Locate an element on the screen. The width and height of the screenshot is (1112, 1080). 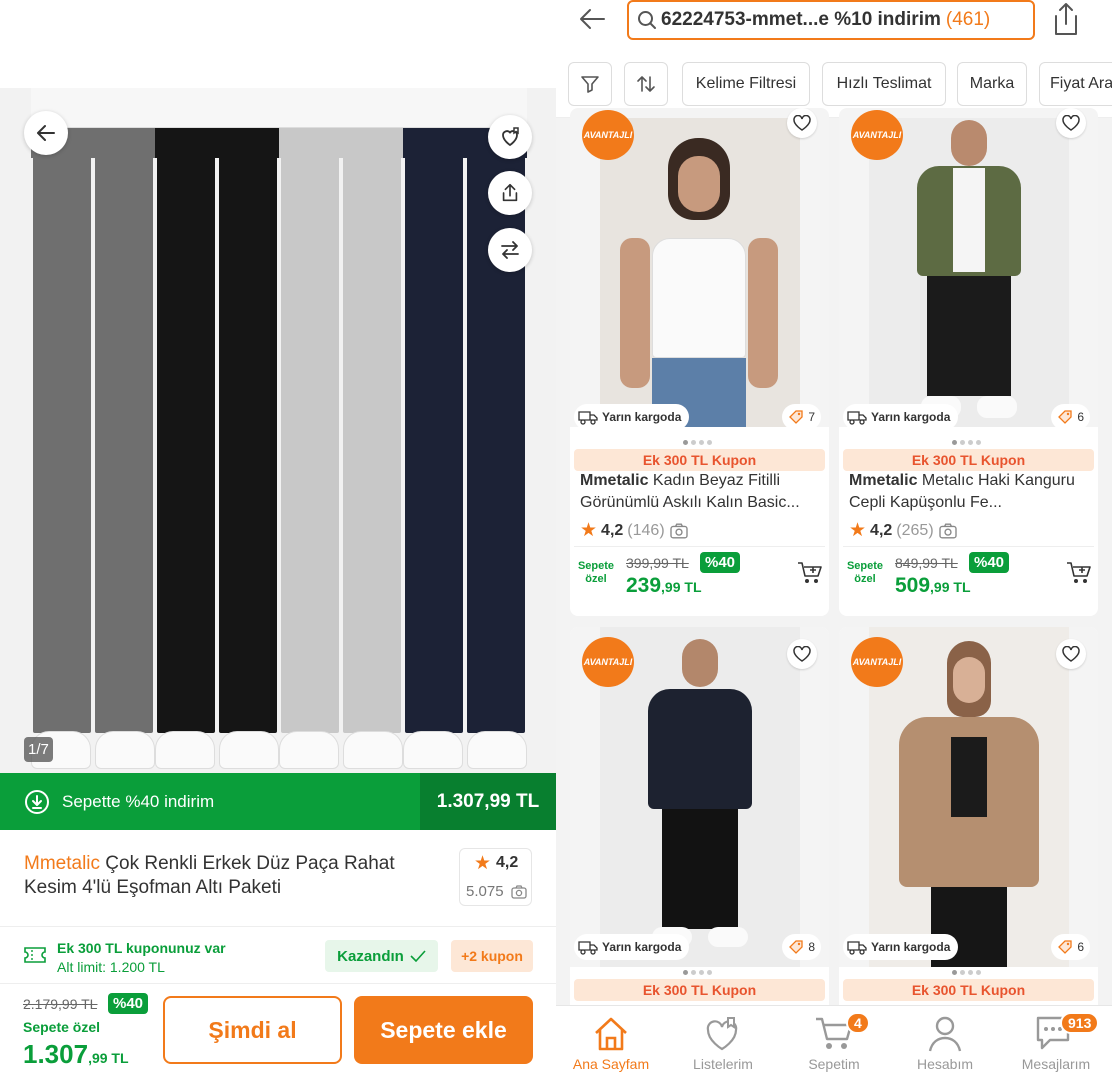
tab-lists: Listelerim is located at coordinates (723, 1042).